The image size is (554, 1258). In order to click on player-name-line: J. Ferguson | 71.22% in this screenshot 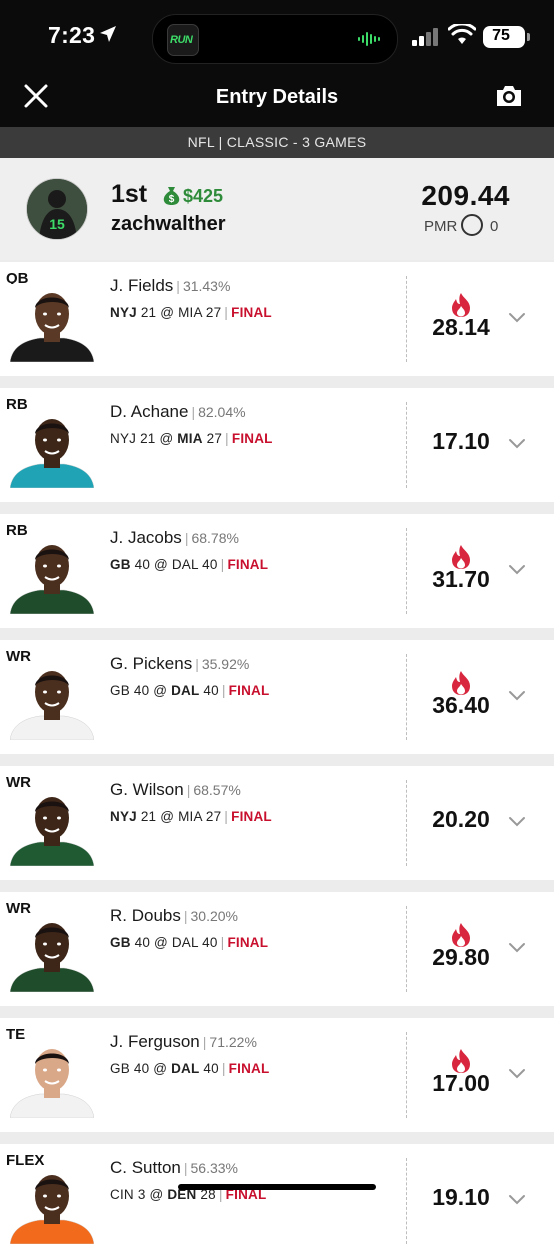, I will do `click(183, 1042)`.